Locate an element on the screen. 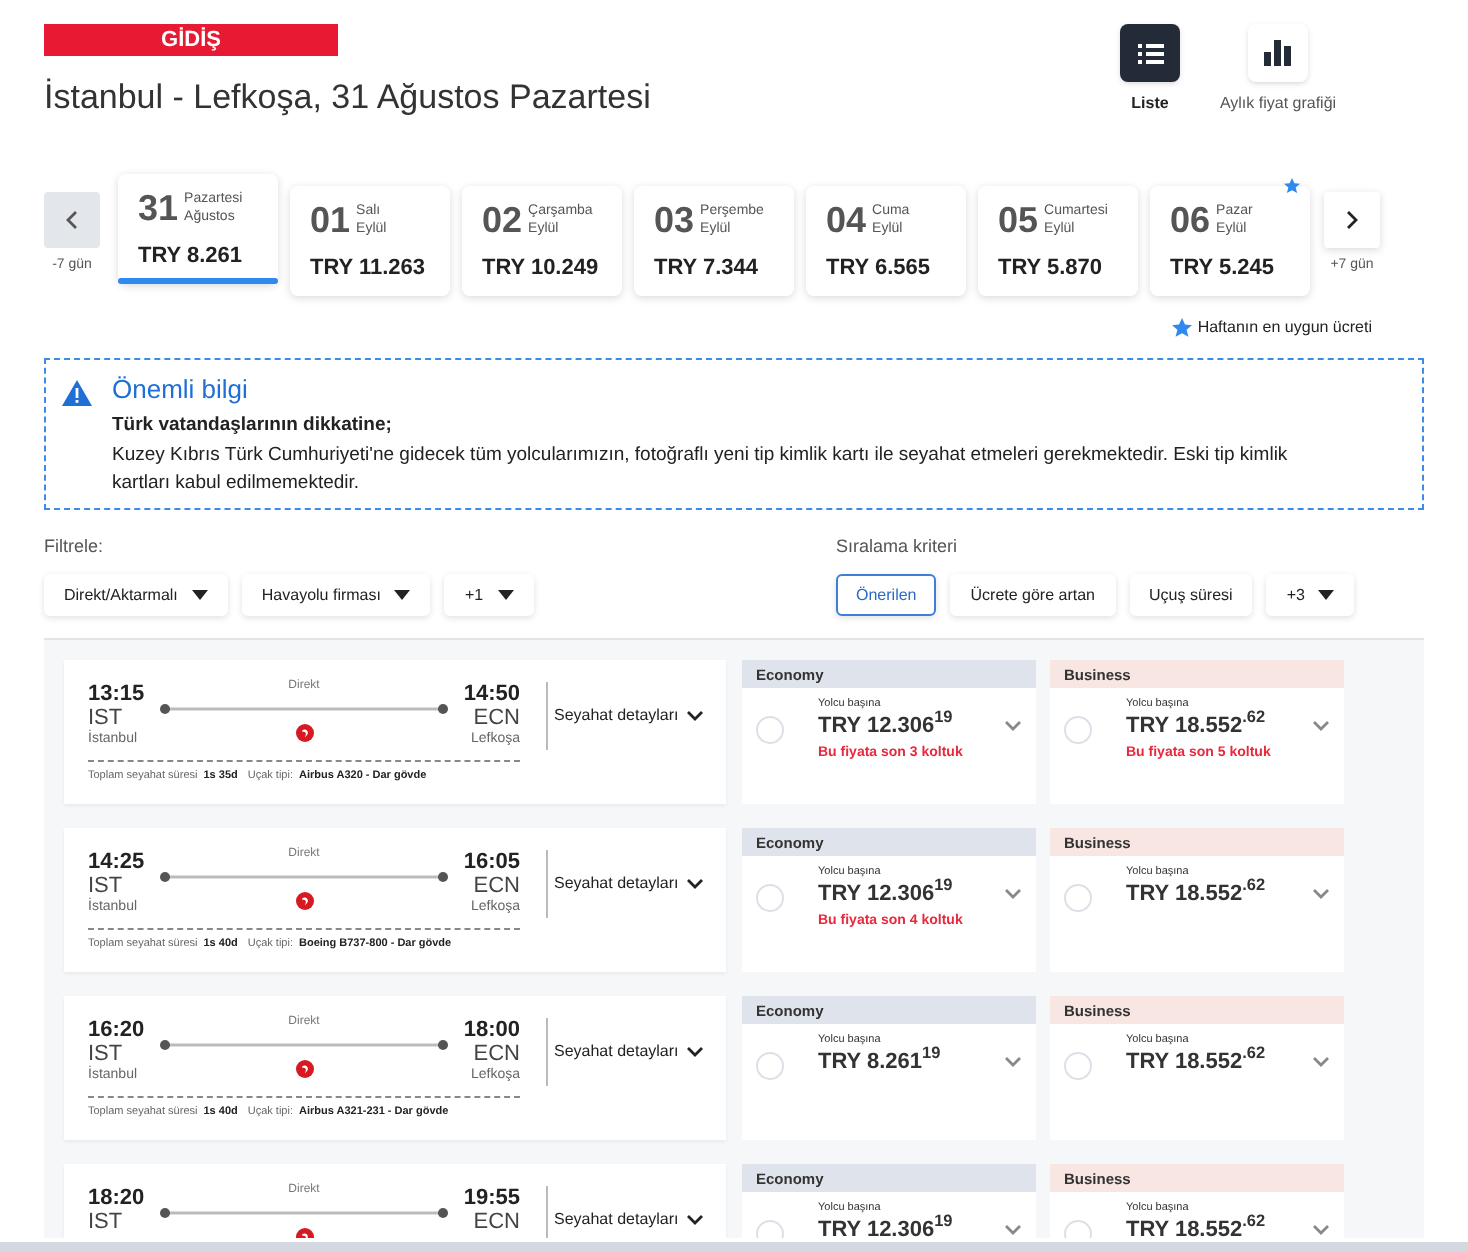 Image resolution: width=1468 pixels, height=1252 pixels. day-price: TRY 5.245 is located at coordinates (1223, 268).